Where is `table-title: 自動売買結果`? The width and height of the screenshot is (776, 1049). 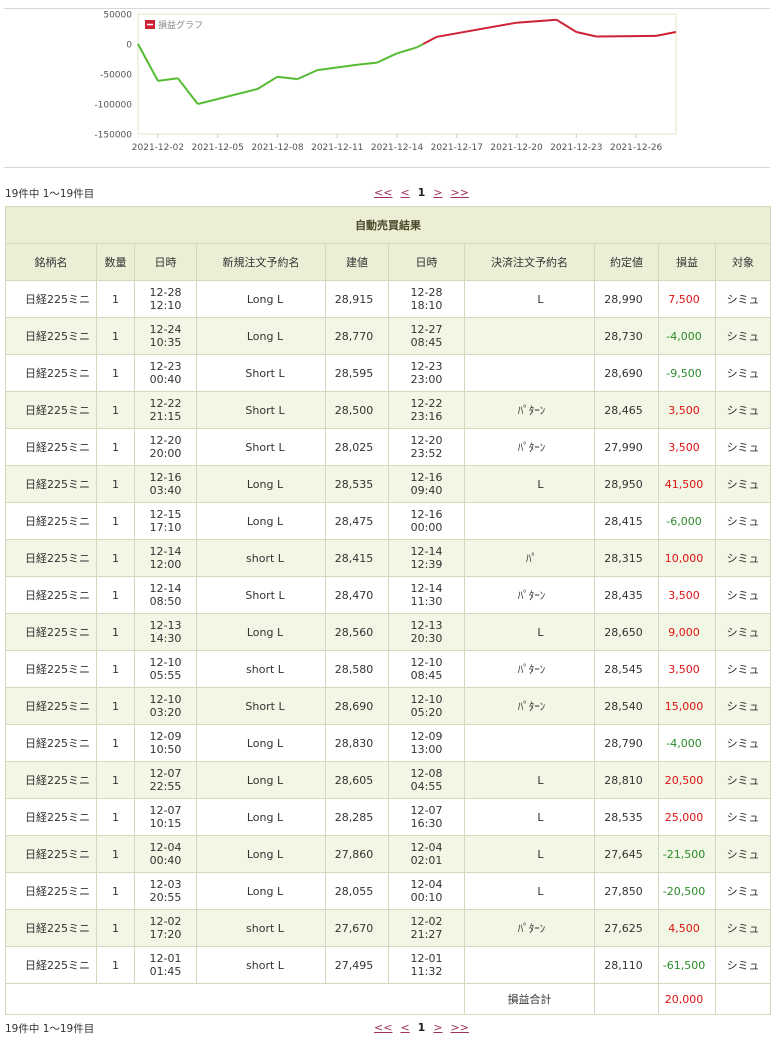 table-title: 自動売買結果 is located at coordinates (388, 225).